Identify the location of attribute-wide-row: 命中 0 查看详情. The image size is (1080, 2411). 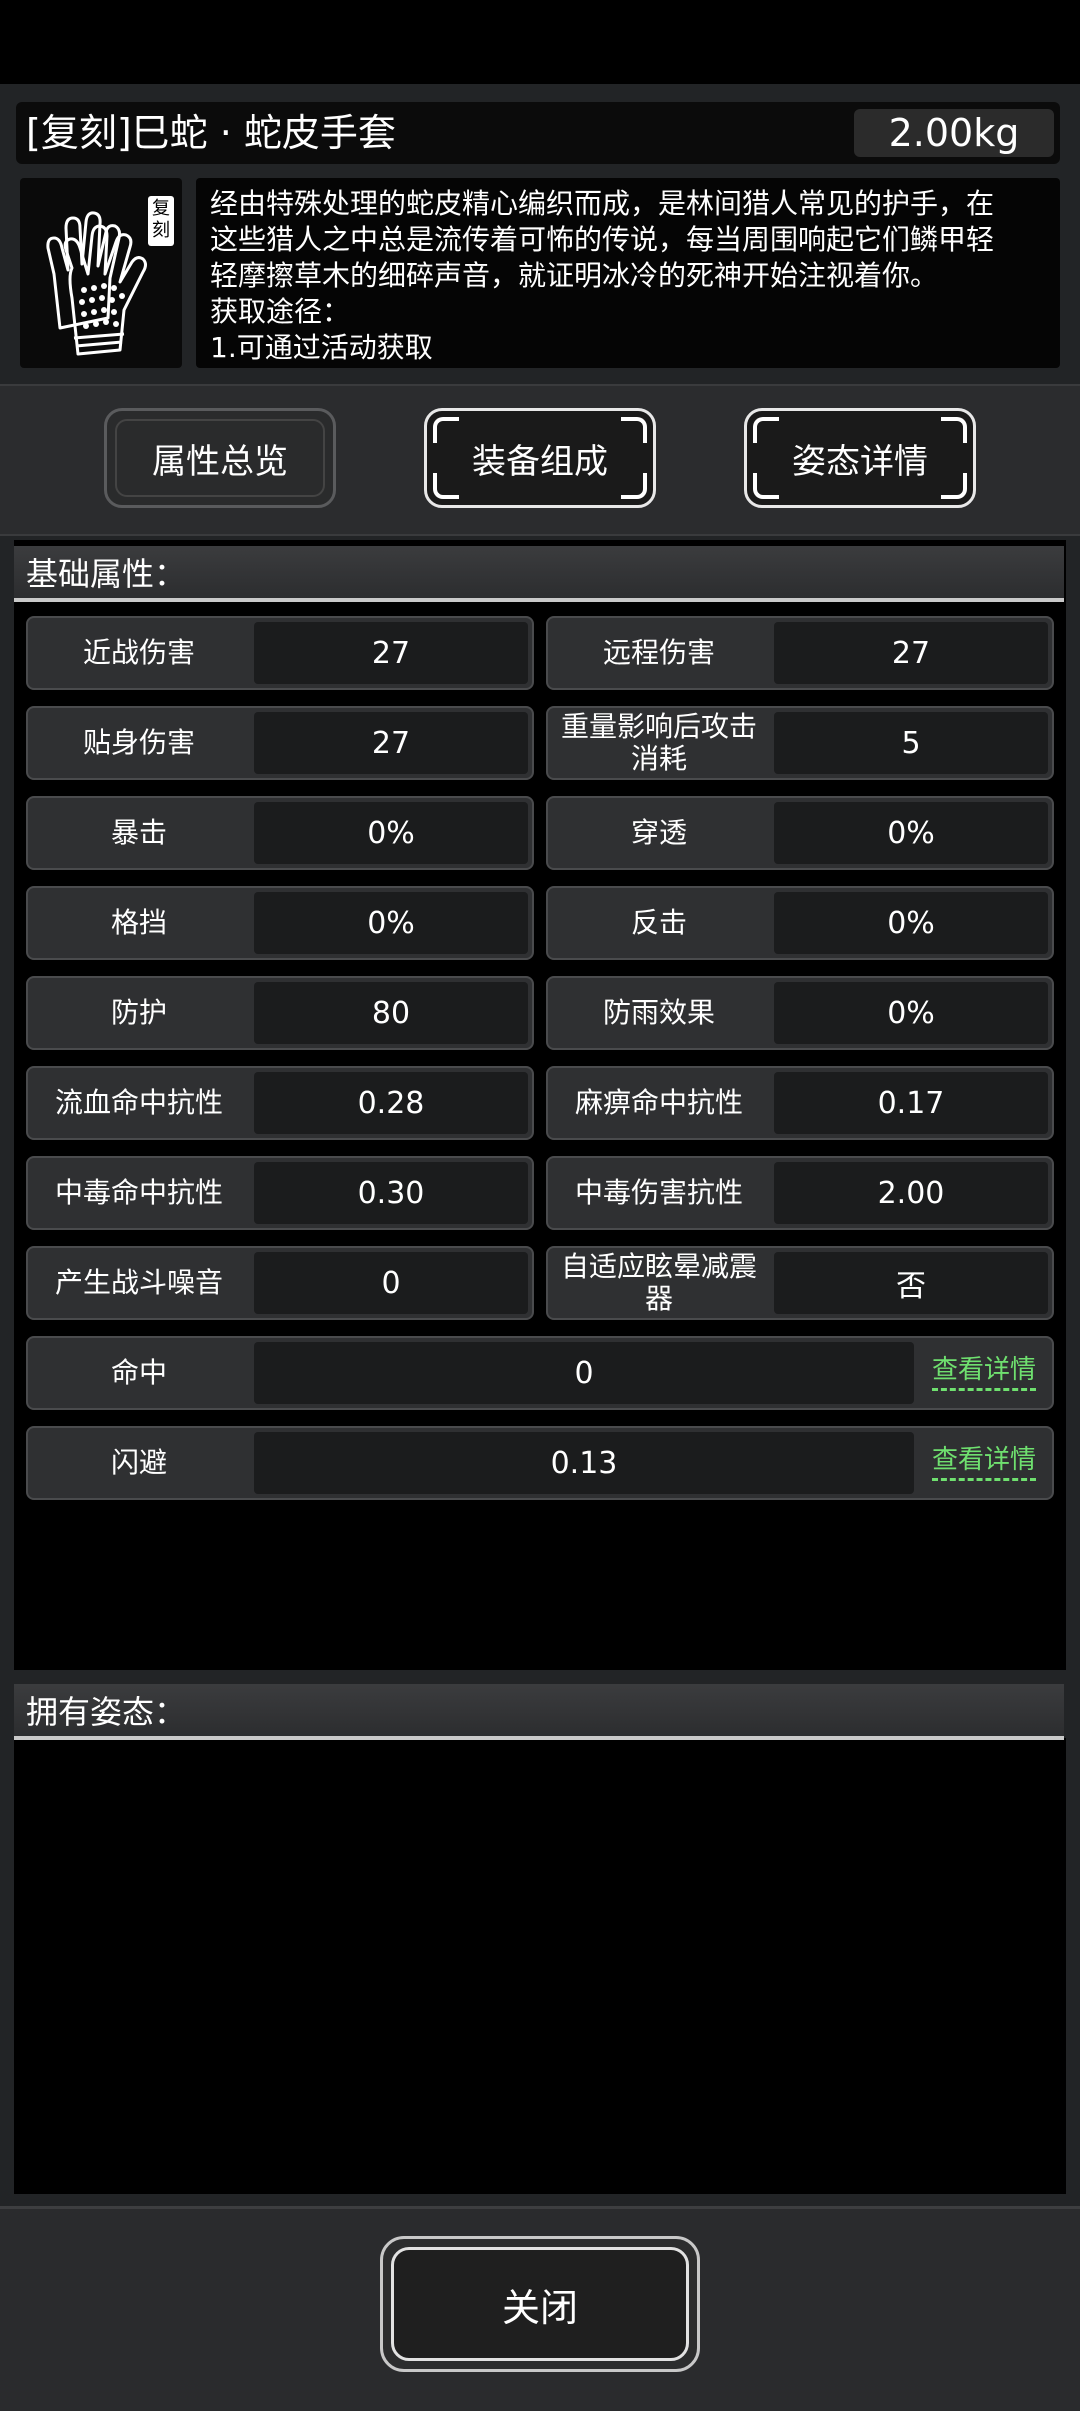
(540, 1373).